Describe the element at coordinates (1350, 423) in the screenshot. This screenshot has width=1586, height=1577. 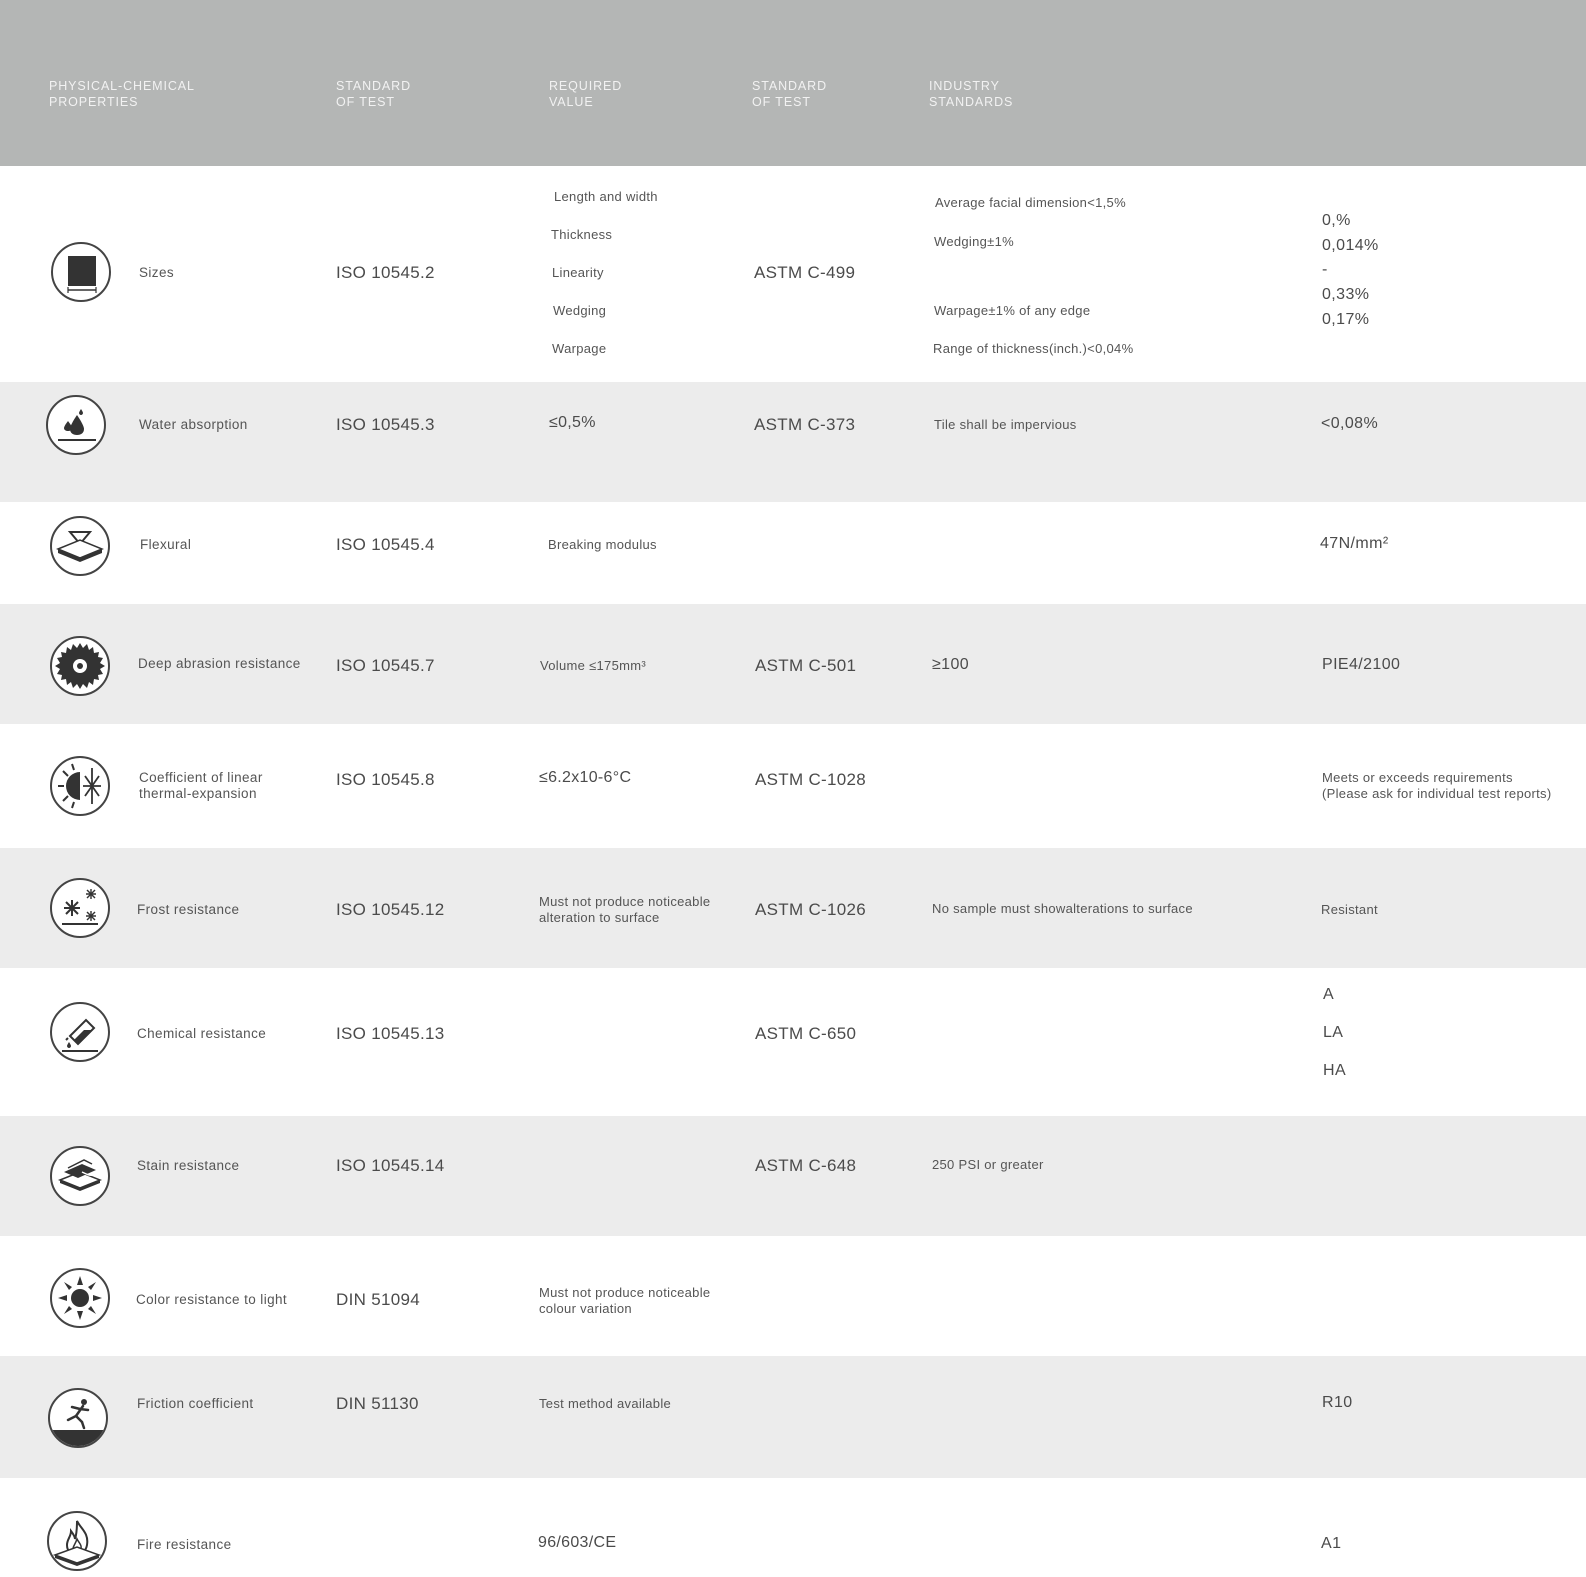
I see `result-value: <0,08%` at that location.